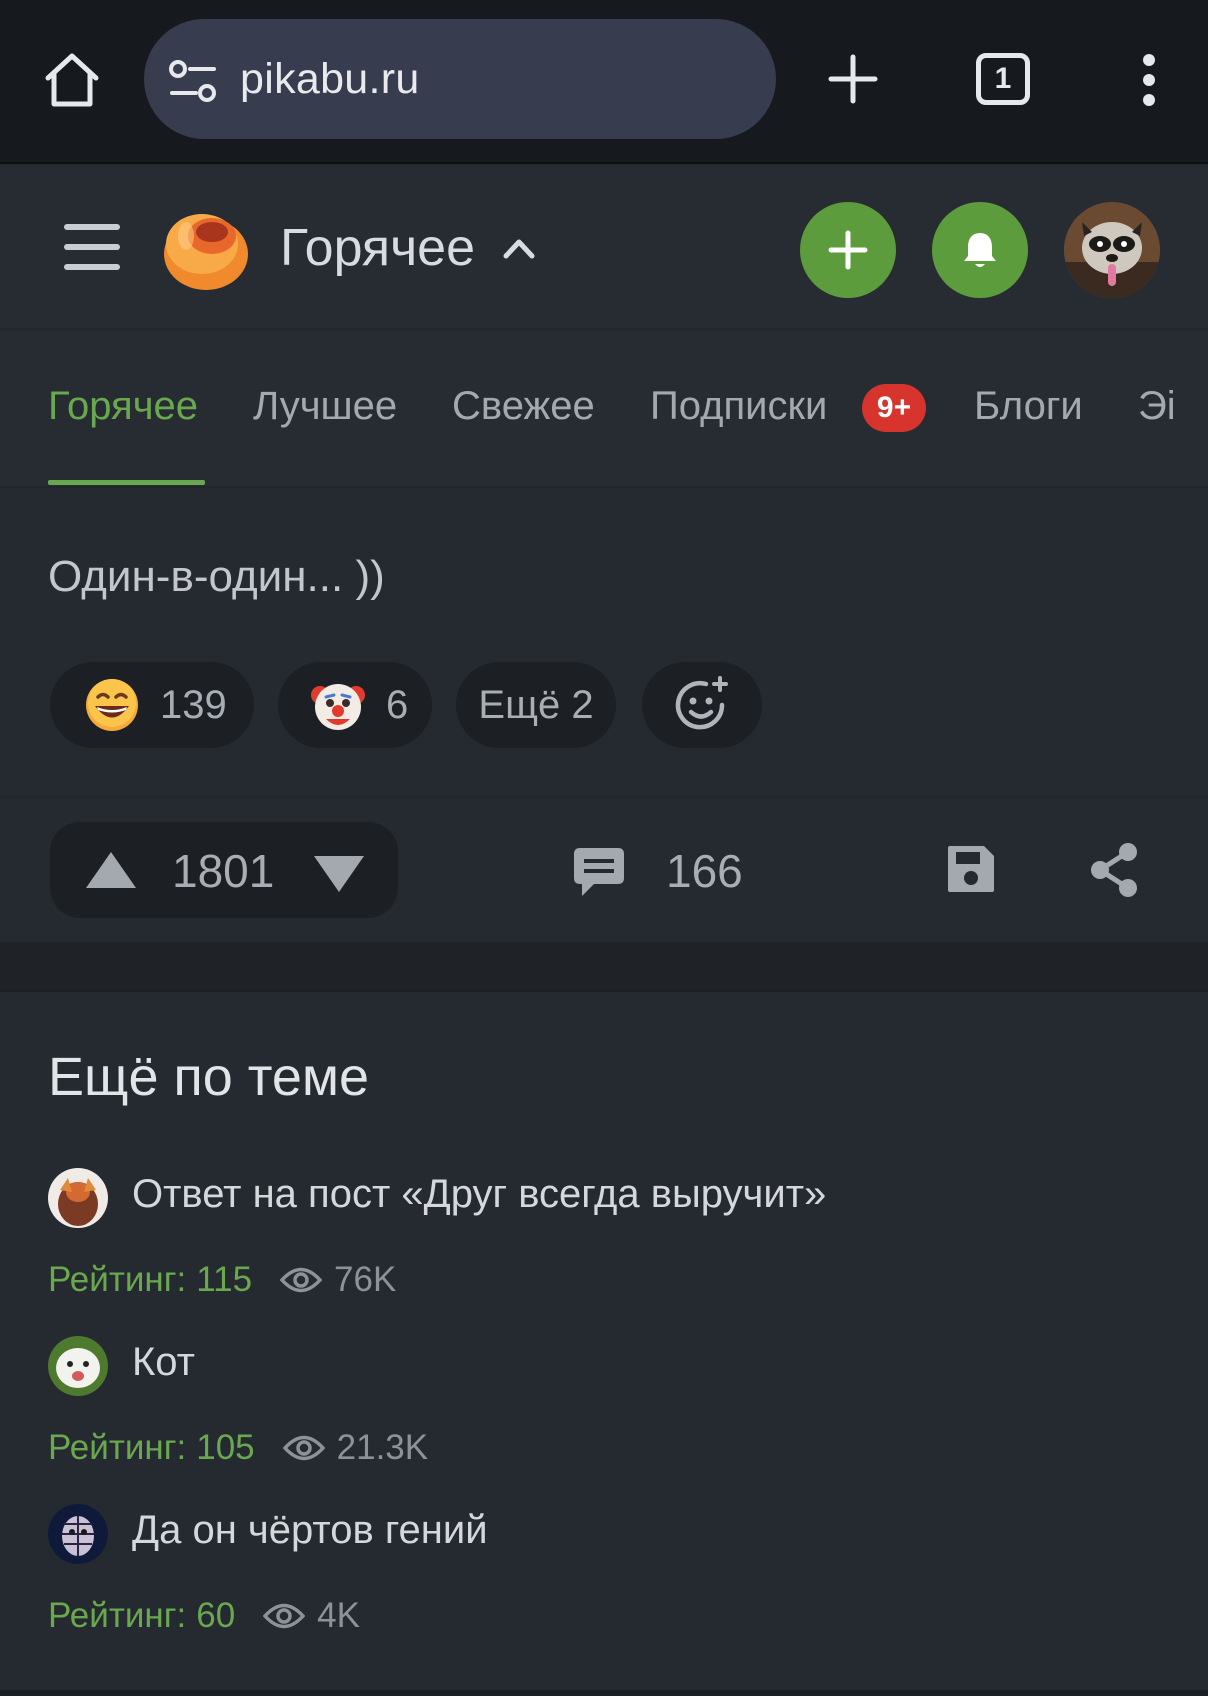 The image size is (1208, 1696). I want to click on vote-box: 1801, so click(224, 870).